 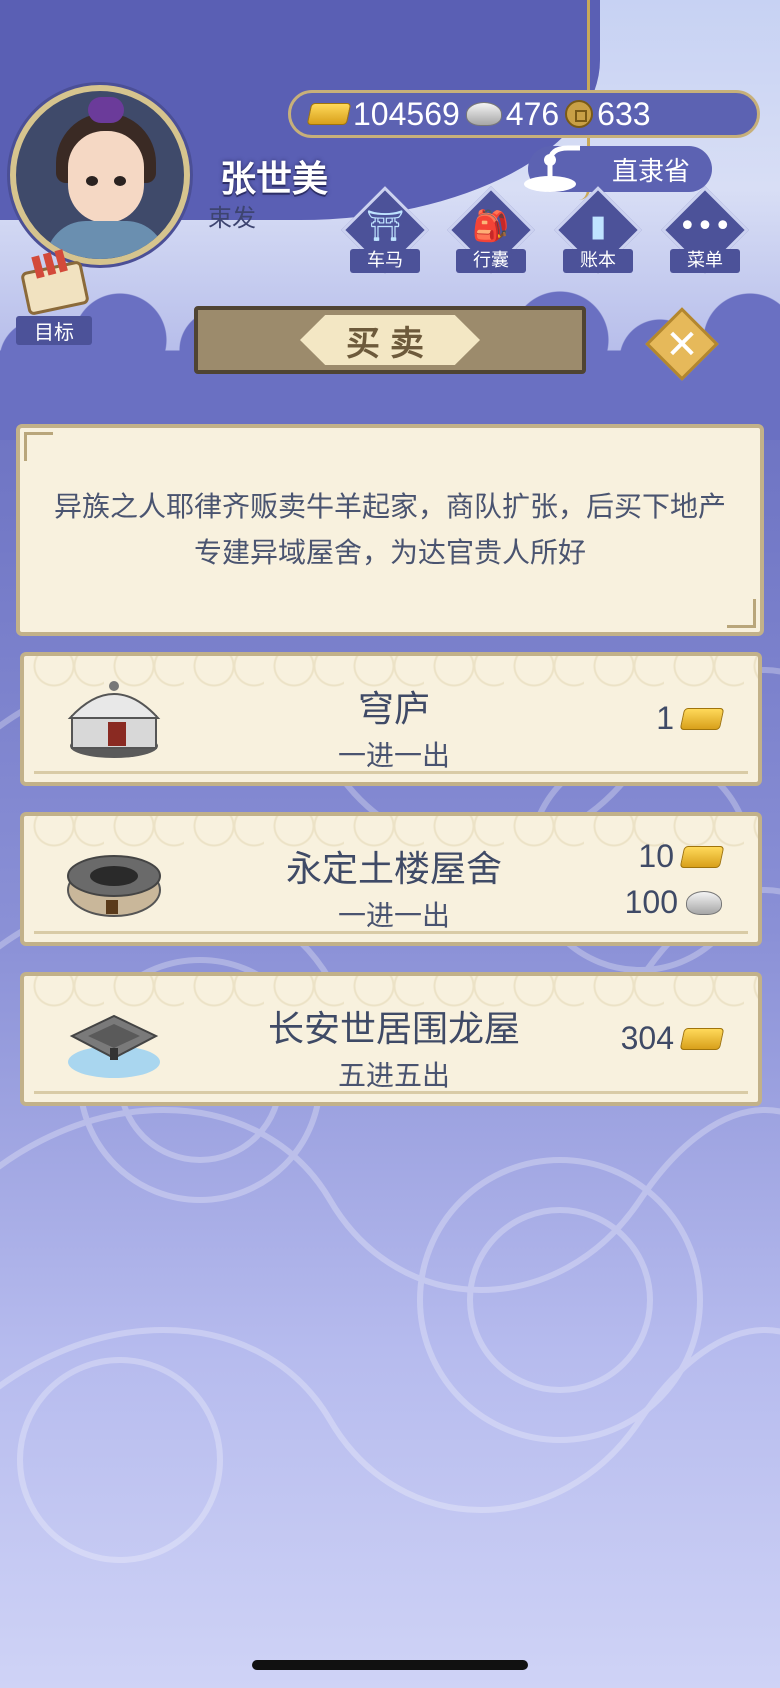 I want to click on item-layout: 五进五出, so click(x=393, y=1075).